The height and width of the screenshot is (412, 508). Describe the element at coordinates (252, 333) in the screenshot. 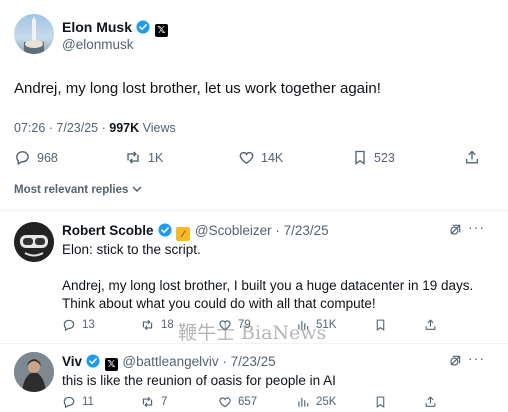

I see `watermark: 鞭牛士 BiaNews` at that location.